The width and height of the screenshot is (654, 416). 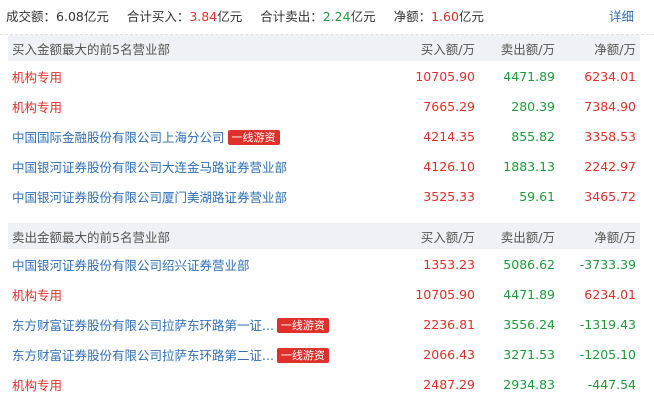 I want to click on branch-name-cell: 东方财富证券股份有限公司拉萨东环路第一证... 一线游资, so click(x=198, y=324).